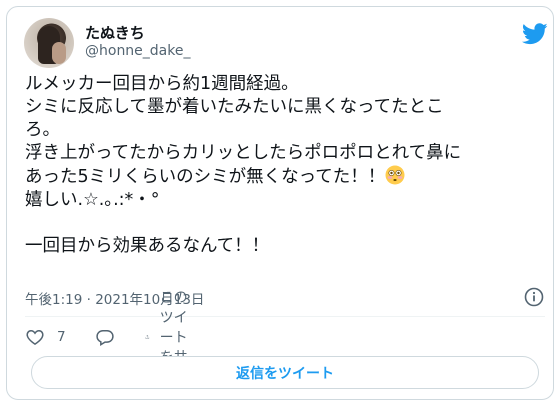  I want to click on share-icon, so click(147, 337).